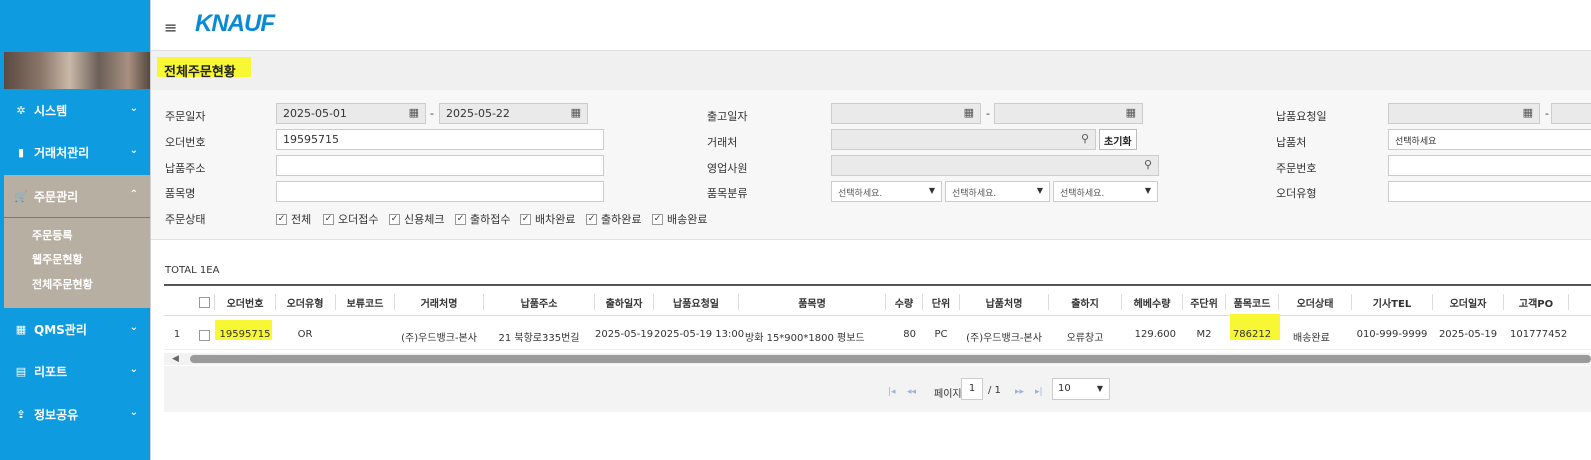 The image size is (1591, 460). What do you see at coordinates (1152, 302) in the screenshot?
I see `col-header-area-qty: 헤베수량` at bounding box center [1152, 302].